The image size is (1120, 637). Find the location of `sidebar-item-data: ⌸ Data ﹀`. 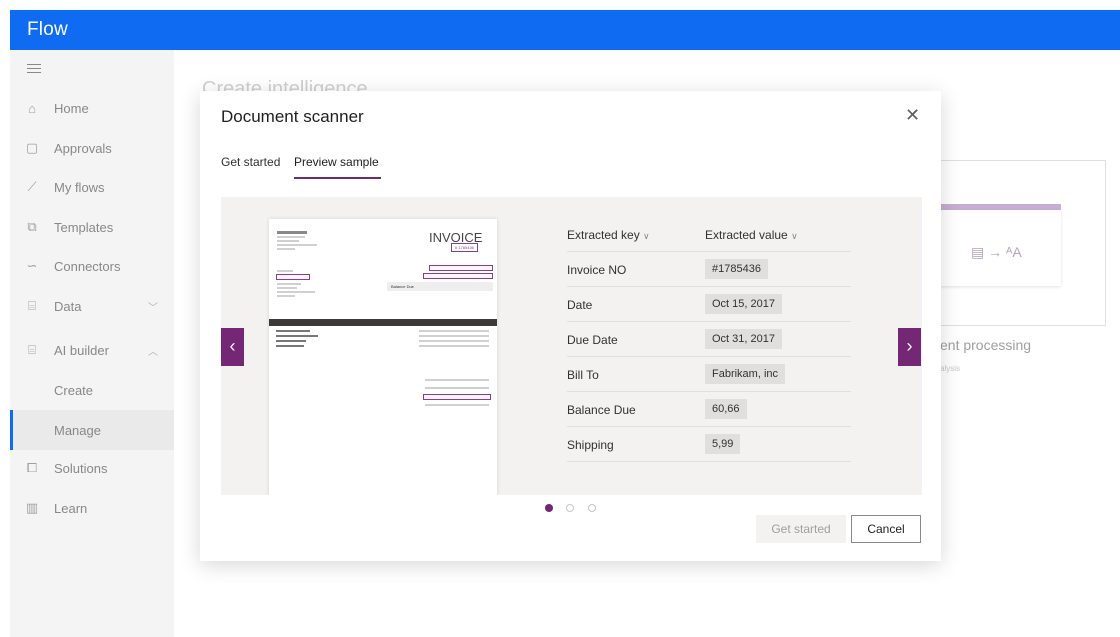

sidebar-item-data: ⌸ Data ﹀ is located at coordinates (92, 306).